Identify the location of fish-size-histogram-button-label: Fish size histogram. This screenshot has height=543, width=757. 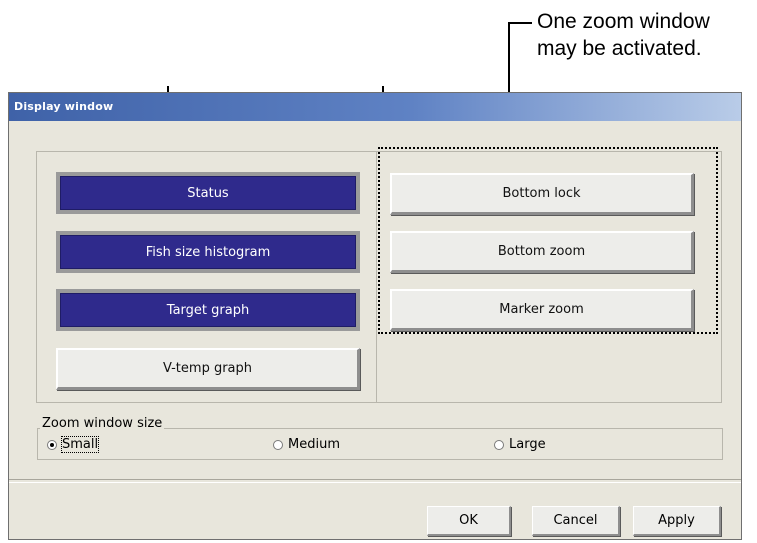
(208, 252).